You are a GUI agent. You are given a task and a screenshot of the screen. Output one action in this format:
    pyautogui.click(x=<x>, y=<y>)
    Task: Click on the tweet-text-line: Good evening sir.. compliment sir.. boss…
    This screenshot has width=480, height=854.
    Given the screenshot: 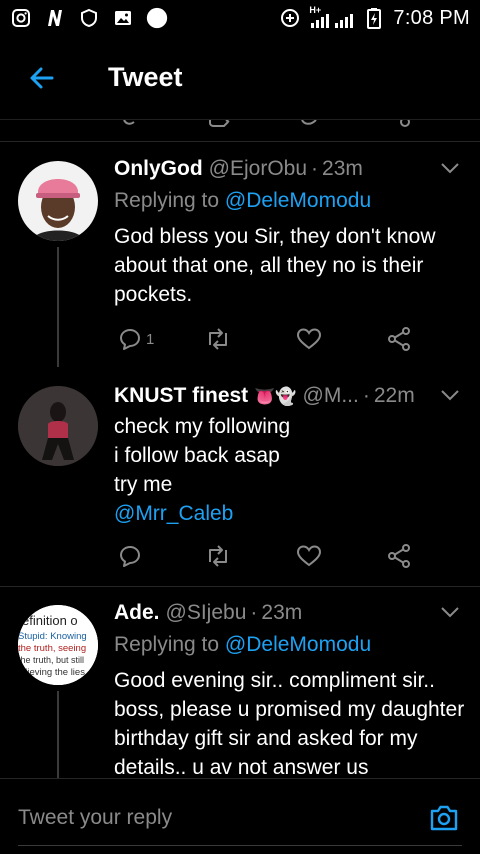 What is the action you would take?
    pyautogui.click(x=289, y=723)
    